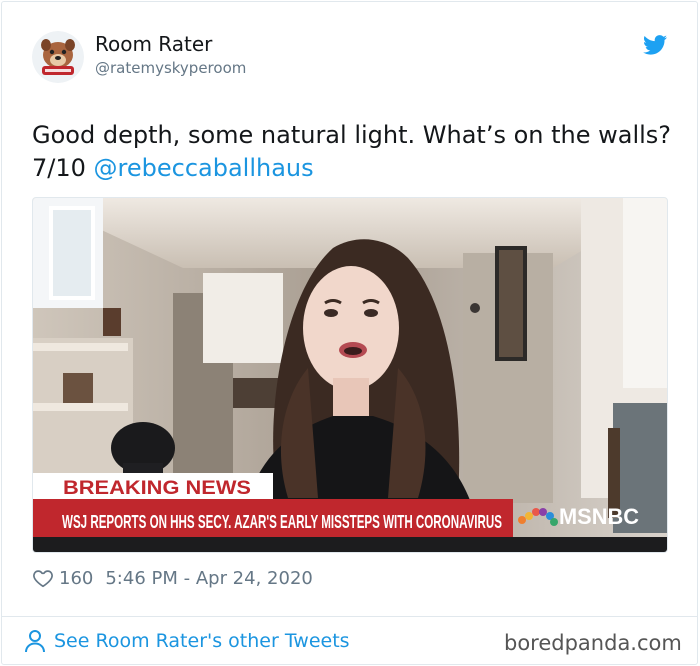  What do you see at coordinates (204, 168) in the screenshot?
I see `mention-link: @rebeccaballhaus` at bounding box center [204, 168].